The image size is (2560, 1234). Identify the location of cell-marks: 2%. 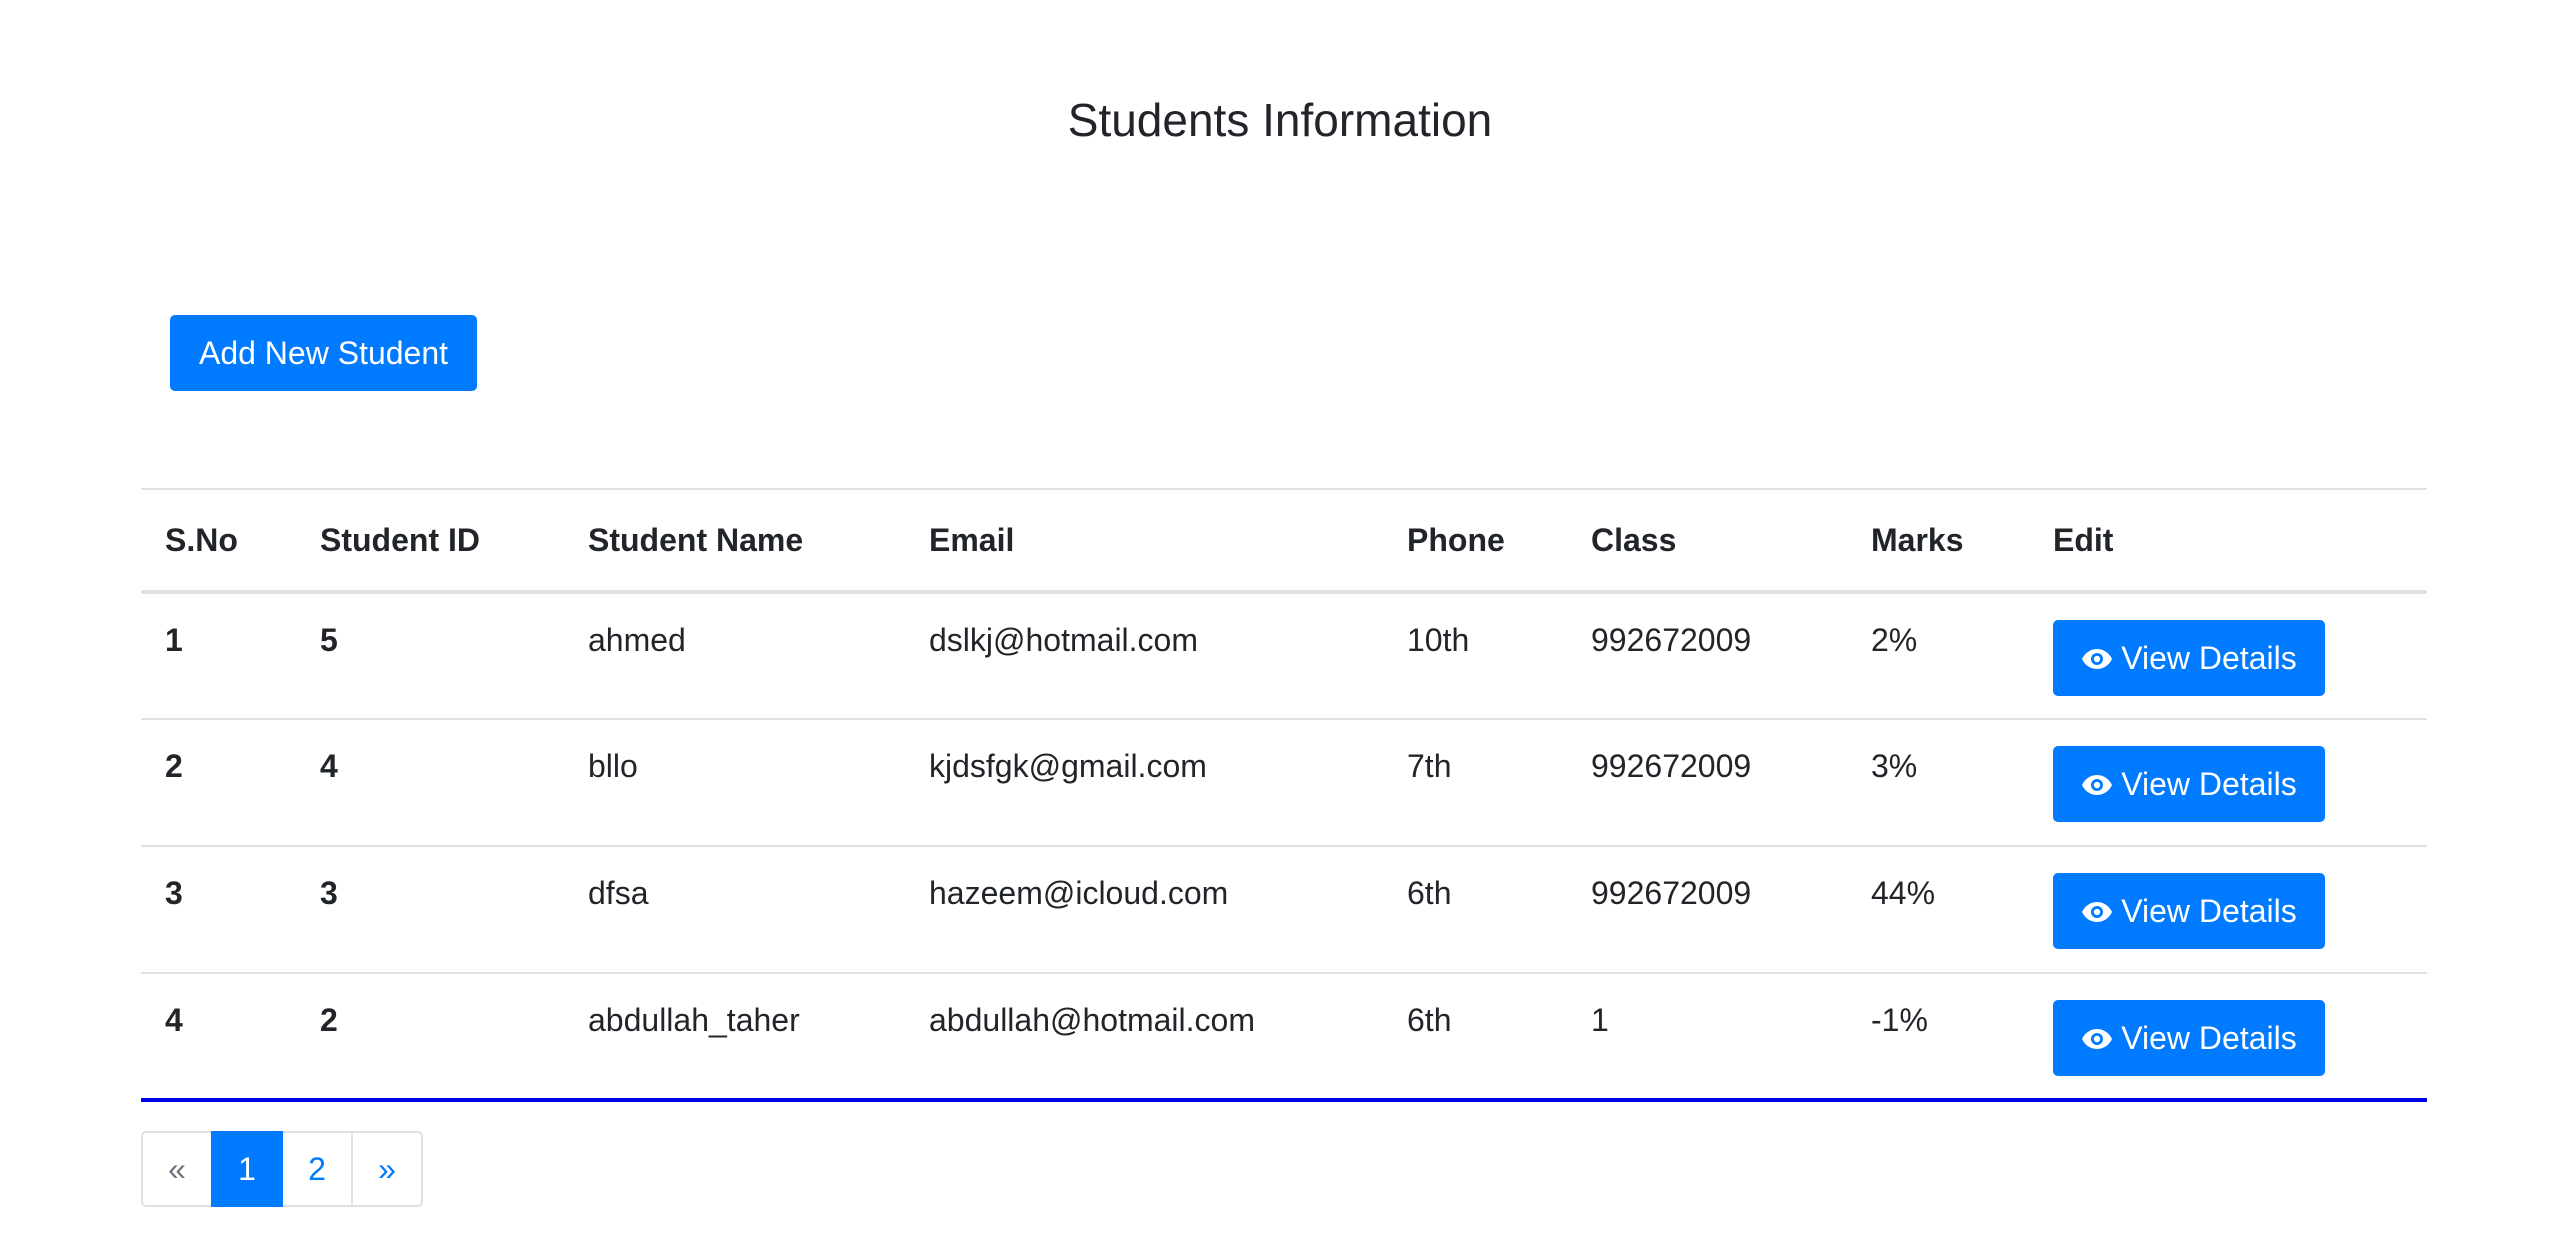
(1938, 655).